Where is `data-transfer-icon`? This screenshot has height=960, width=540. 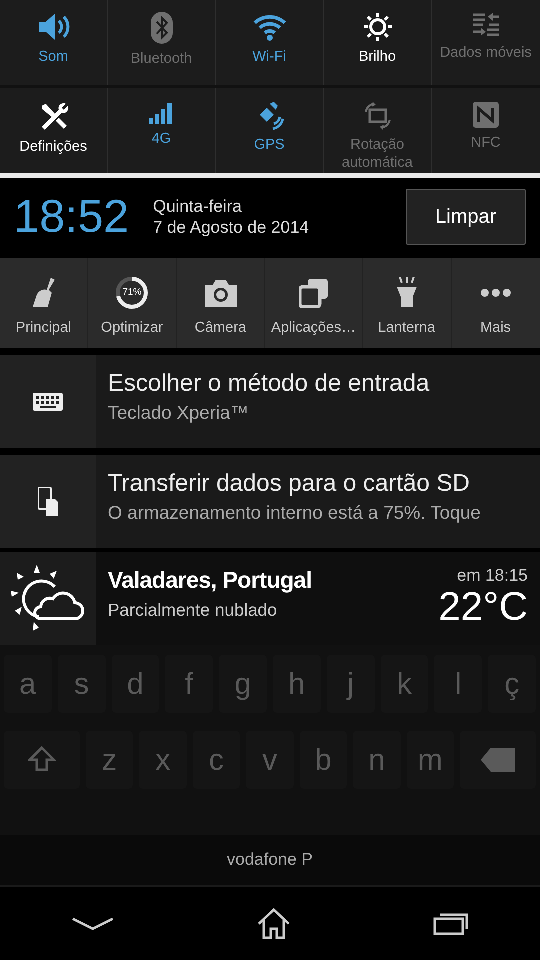 data-transfer-icon is located at coordinates (486, 25).